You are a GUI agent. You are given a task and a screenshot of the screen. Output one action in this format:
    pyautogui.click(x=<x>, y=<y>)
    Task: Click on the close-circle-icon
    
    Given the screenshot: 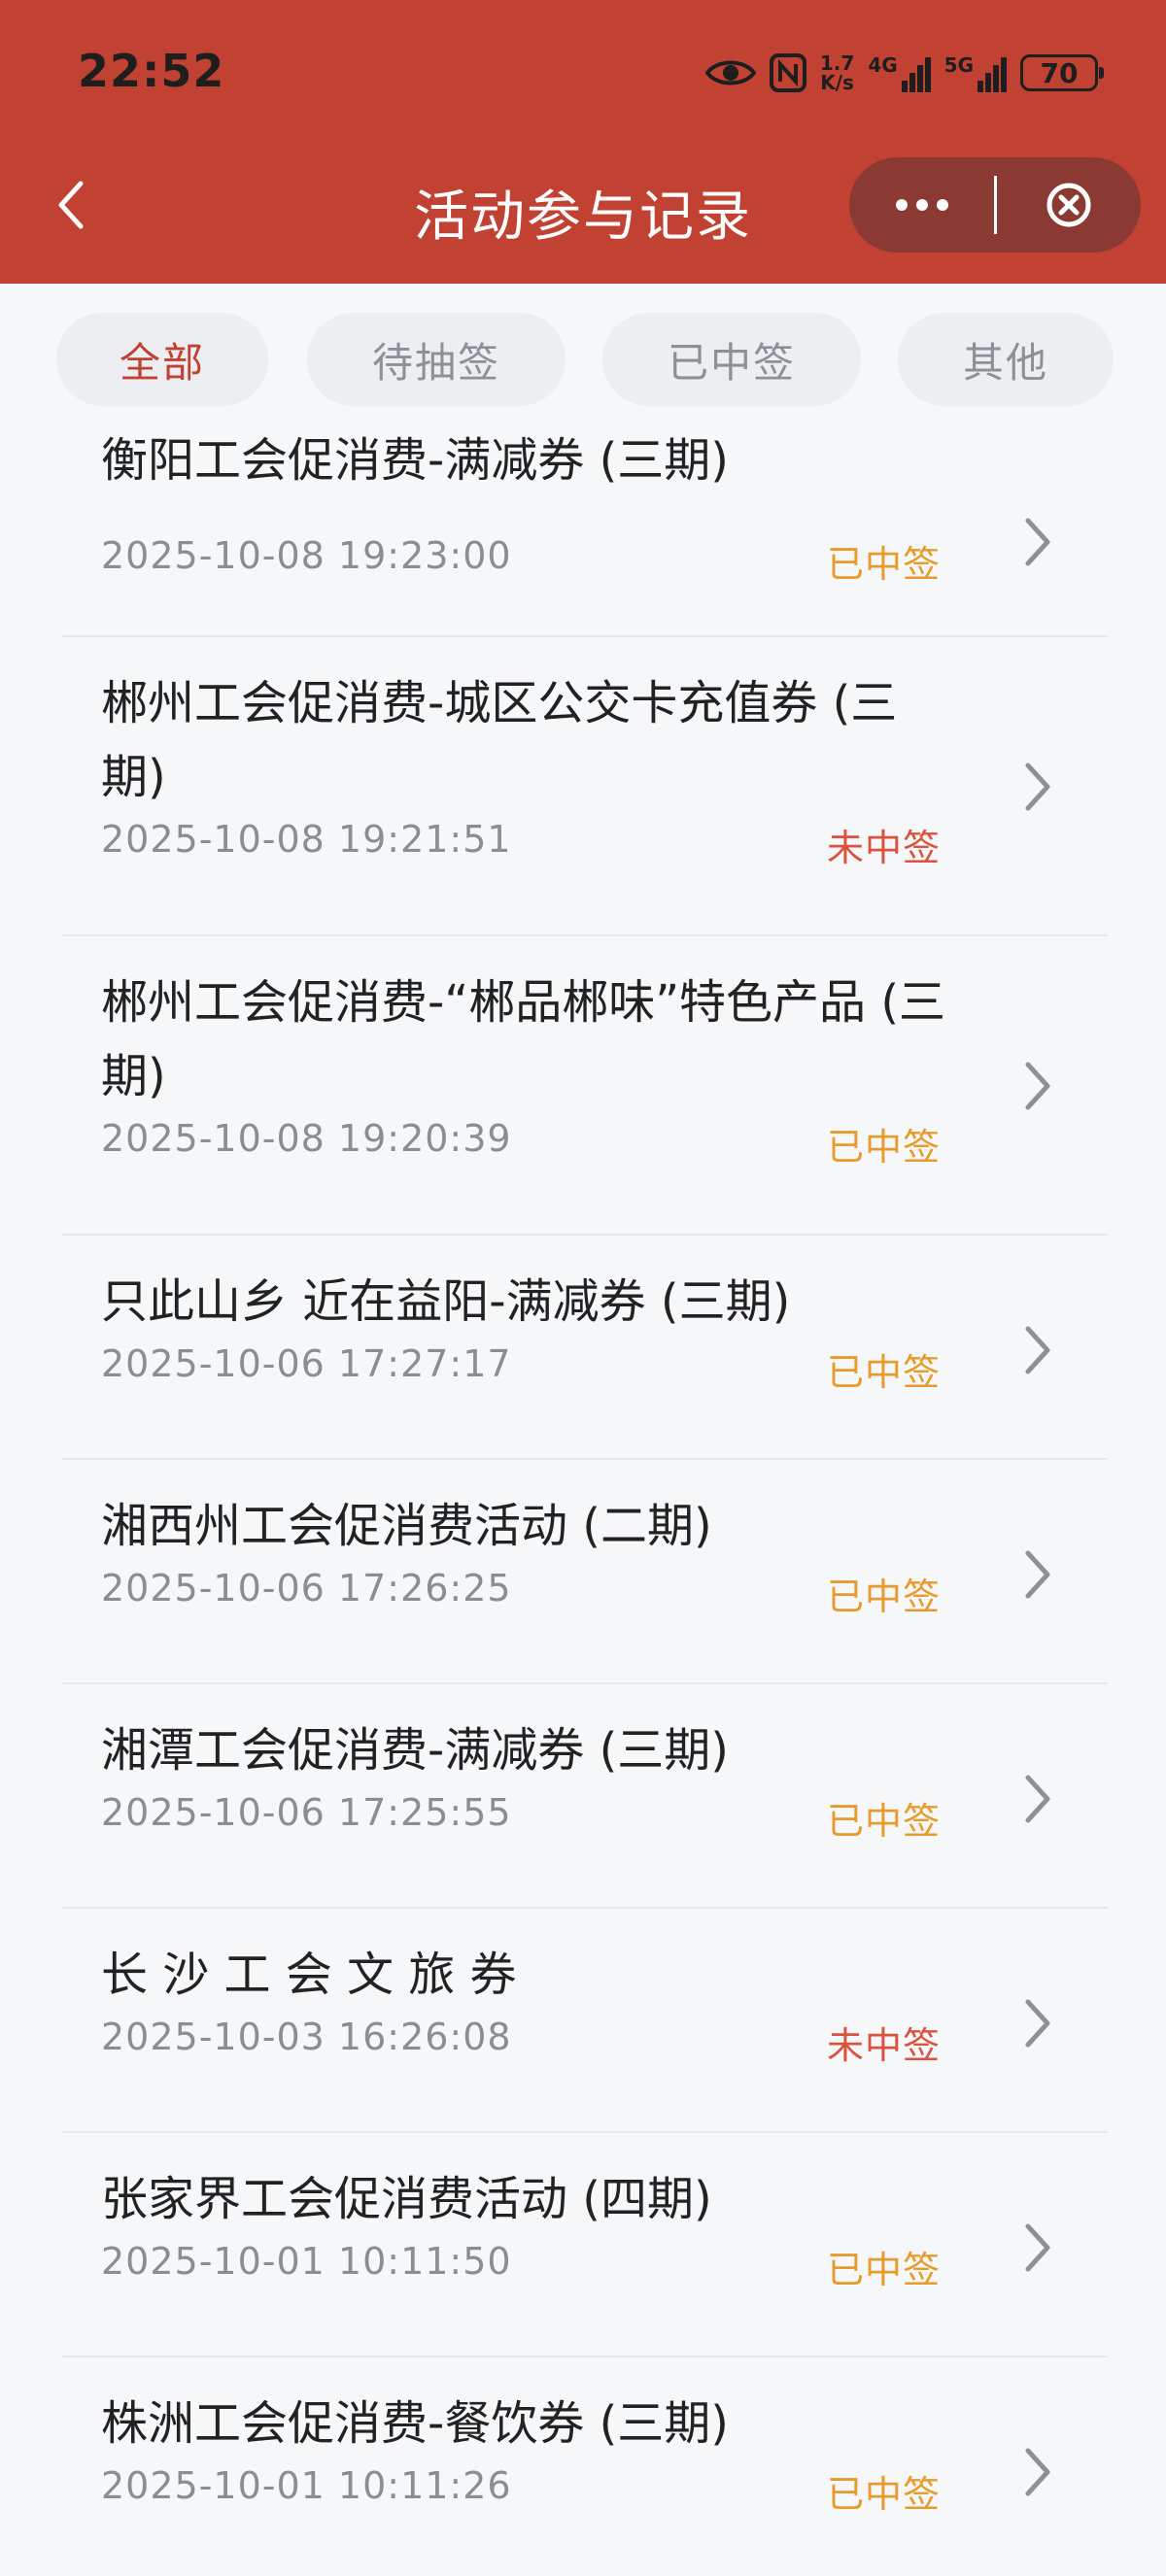 What is the action you would take?
    pyautogui.click(x=1068, y=205)
    